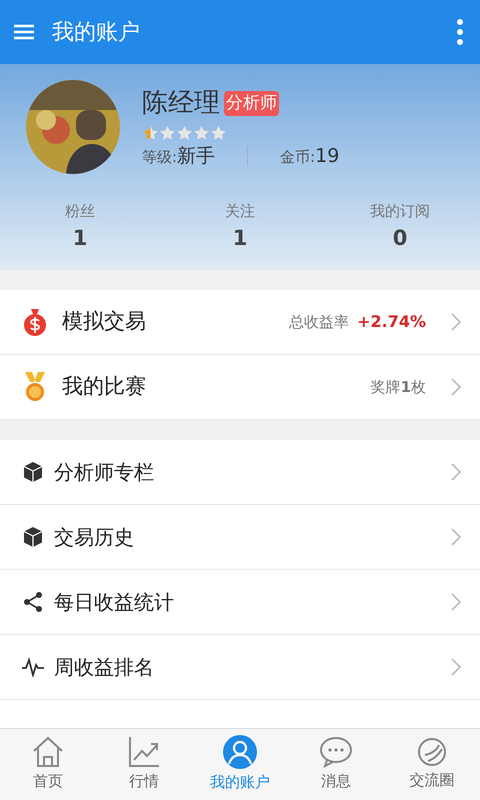 The height and width of the screenshot is (800, 480). I want to click on item-label: 周收益排名, so click(104, 667).